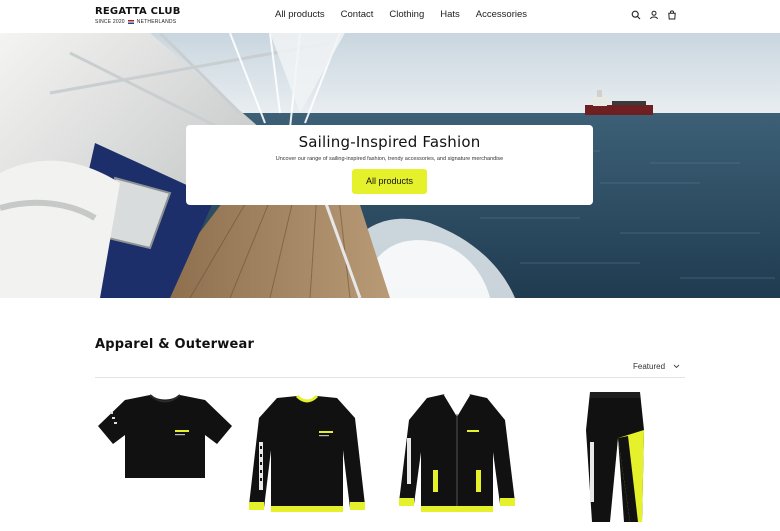 Image resolution: width=780 pixels, height=531 pixels. I want to click on brand-logo: REGATTA CLUB SINCE 2020 NETHERLANDS, so click(138, 15).